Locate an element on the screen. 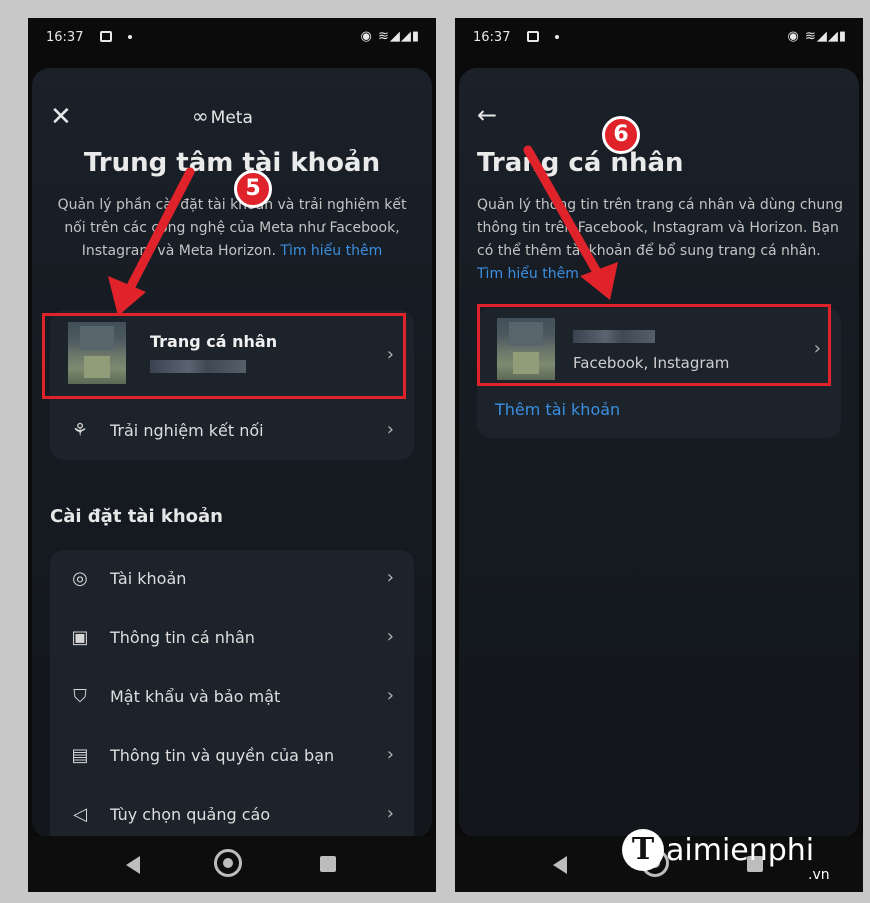  document-lock-icon: ▤ is located at coordinates (80, 755).